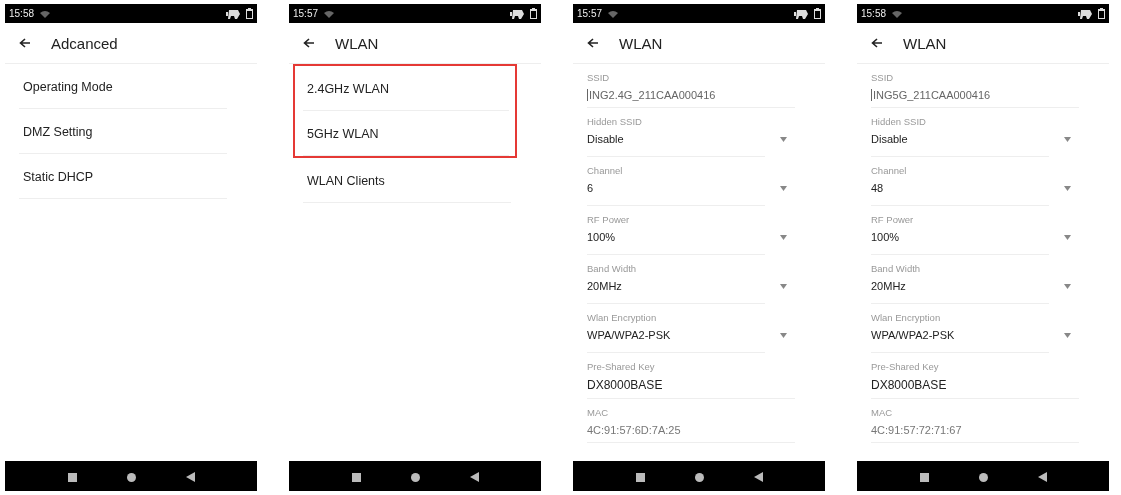 Image resolution: width=1121 pixels, height=495 pixels. What do you see at coordinates (406, 133) in the screenshot?
I see `menu-item: 5GHz WLAN` at bounding box center [406, 133].